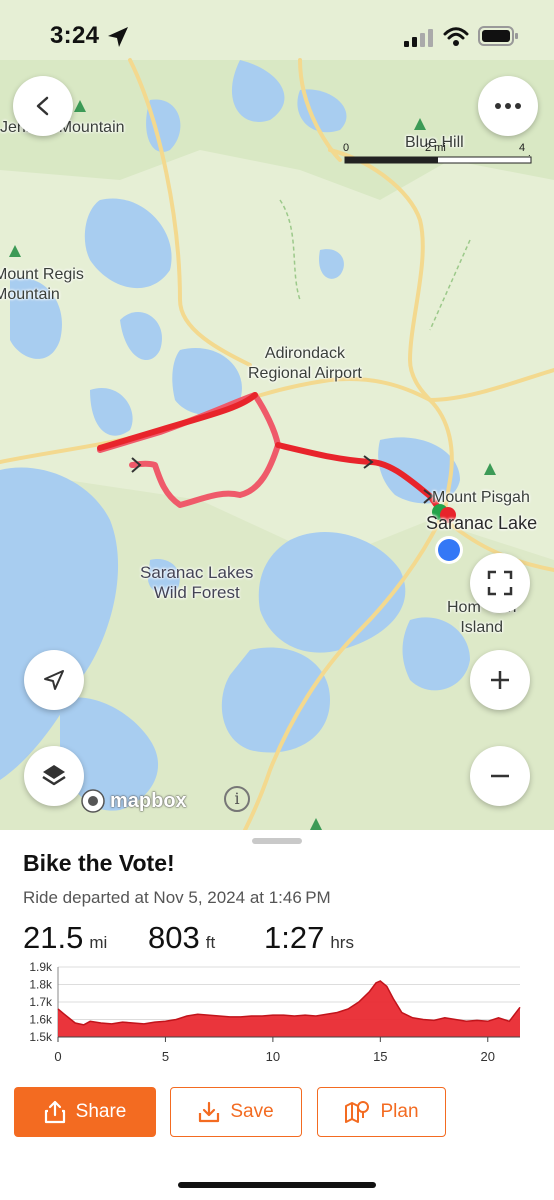 The height and width of the screenshot is (1200, 554). I want to click on x-tick-label: 15, so click(380, 1056).